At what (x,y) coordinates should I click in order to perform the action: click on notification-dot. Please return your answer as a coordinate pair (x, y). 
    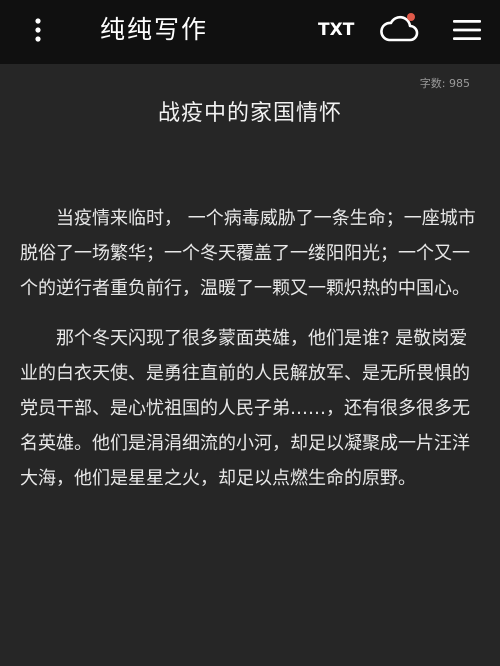
    Looking at the image, I should click on (411, 17).